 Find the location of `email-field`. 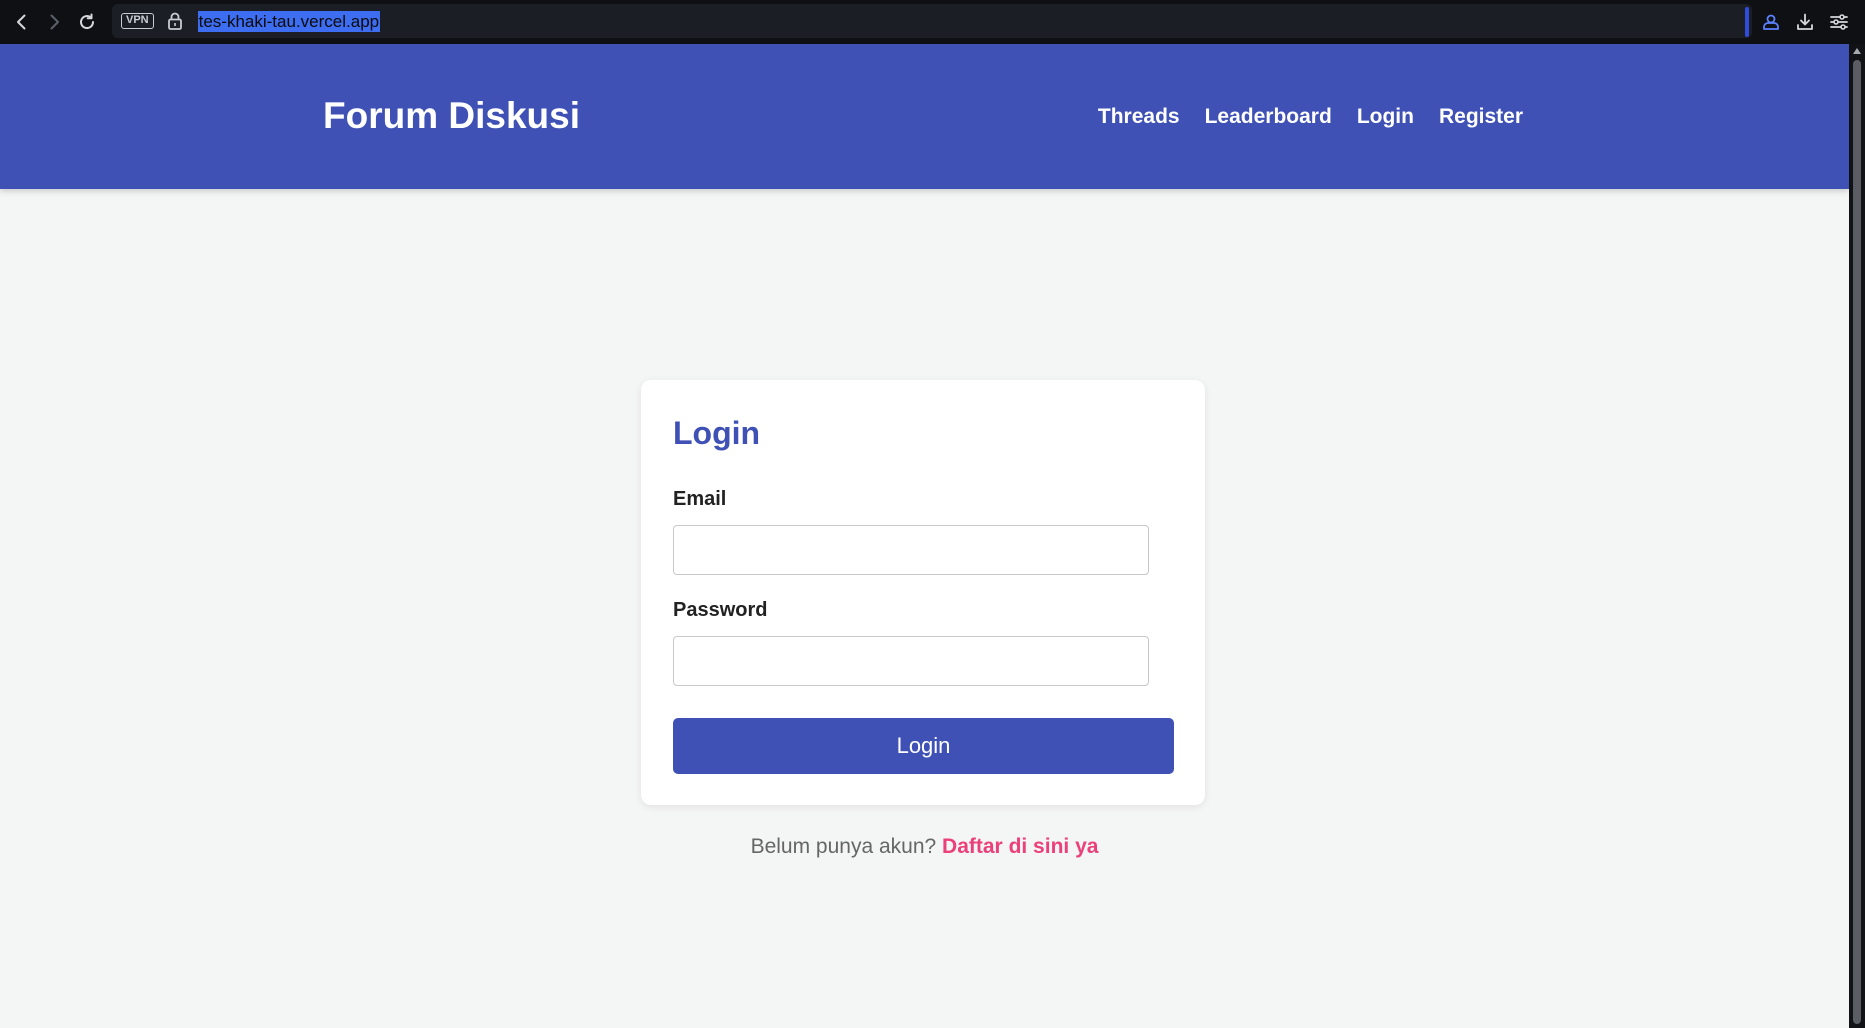

email-field is located at coordinates (911, 550).